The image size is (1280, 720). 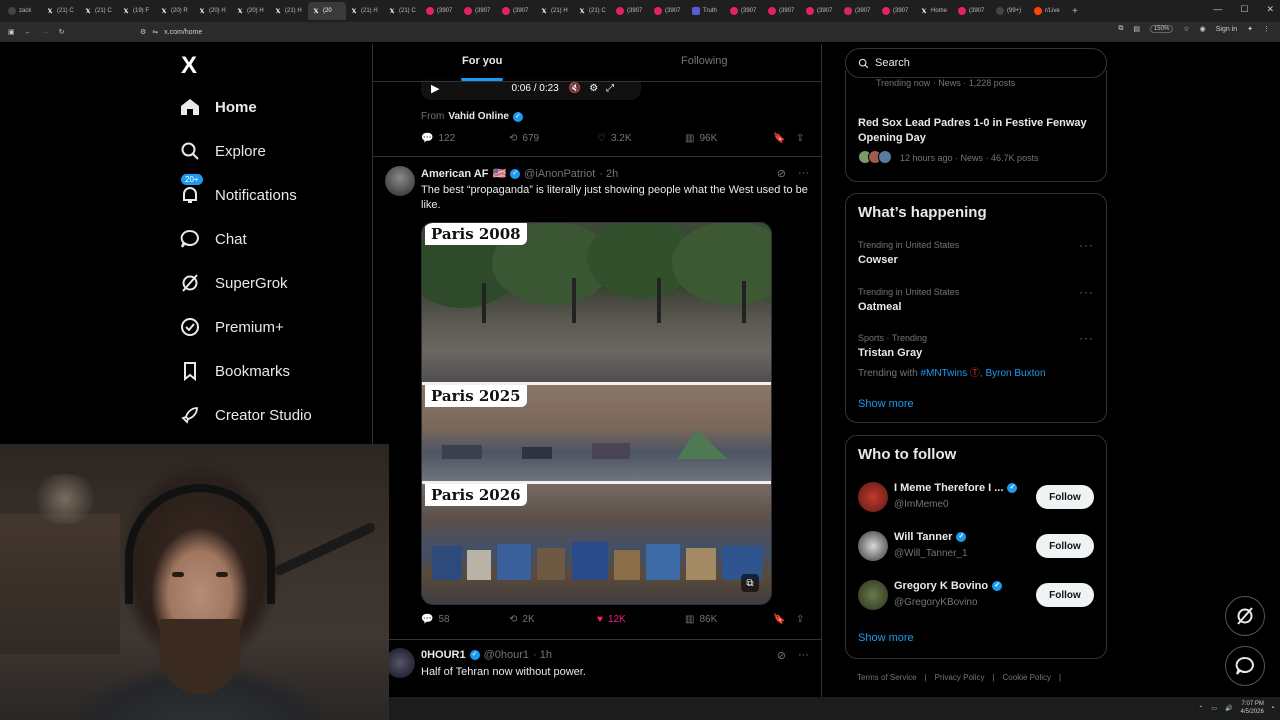 I want to click on author-name: American AF, so click(x=454, y=174).